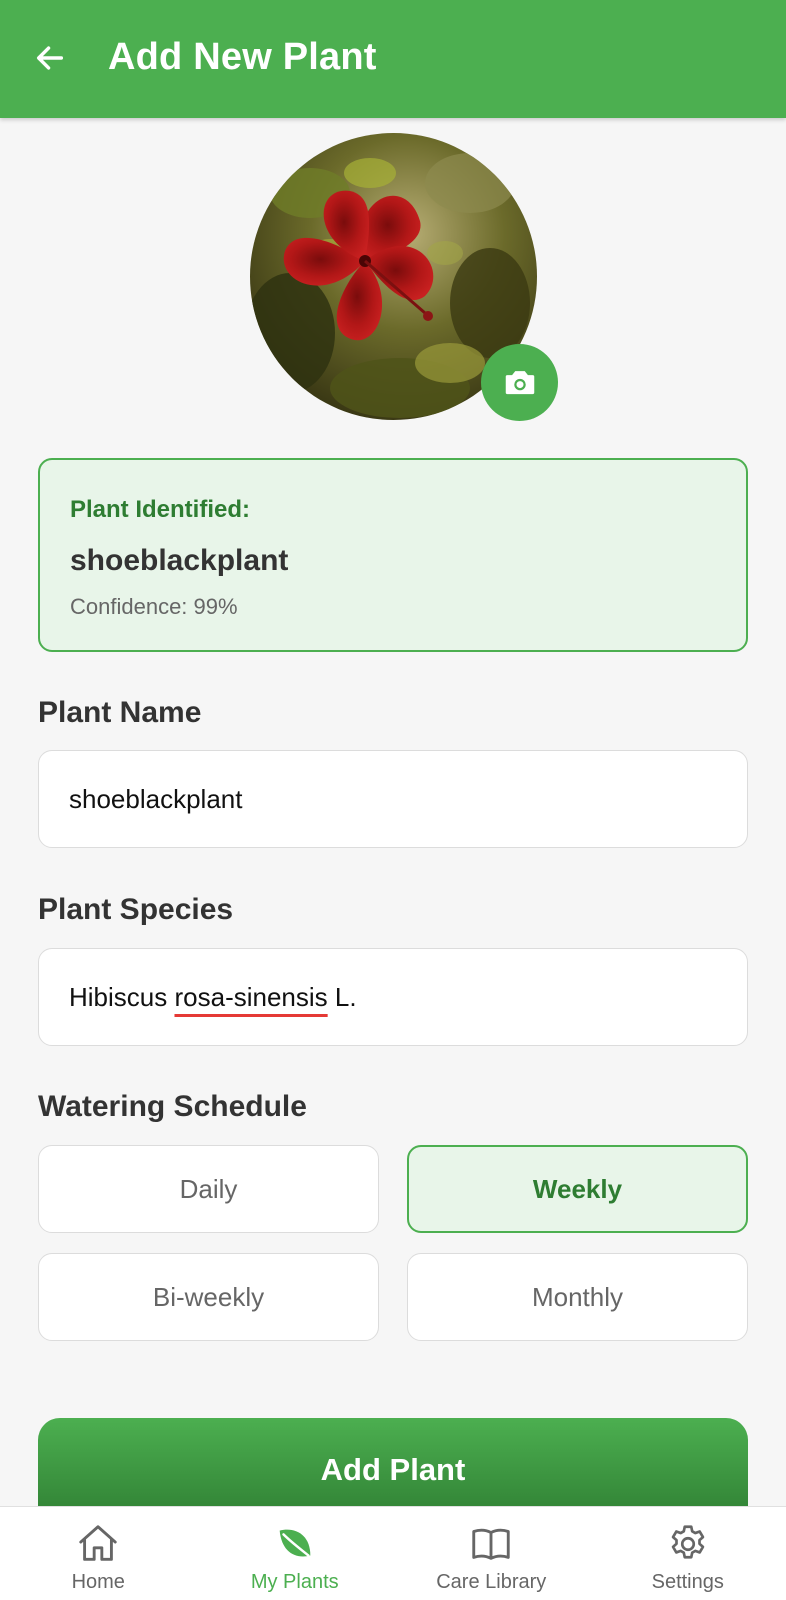 This screenshot has height=1600, width=786. Describe the element at coordinates (393, 59) in the screenshot. I see `app-bar: Add New Plant` at that location.